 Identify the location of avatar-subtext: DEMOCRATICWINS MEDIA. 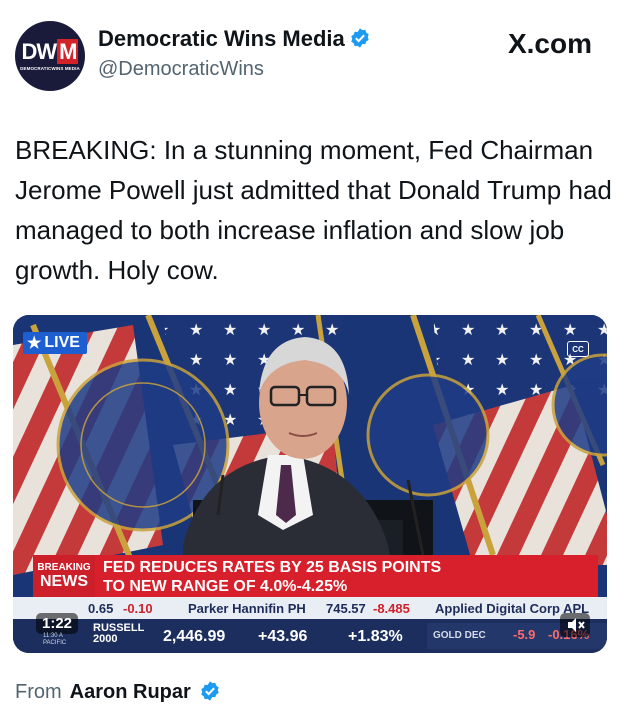
(50, 68).